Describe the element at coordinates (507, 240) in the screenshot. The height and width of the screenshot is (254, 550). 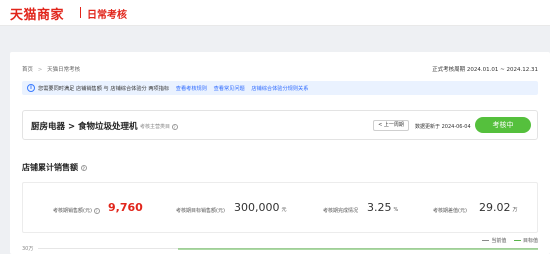
I see `chart-legend: 当前值 目标值` at that location.